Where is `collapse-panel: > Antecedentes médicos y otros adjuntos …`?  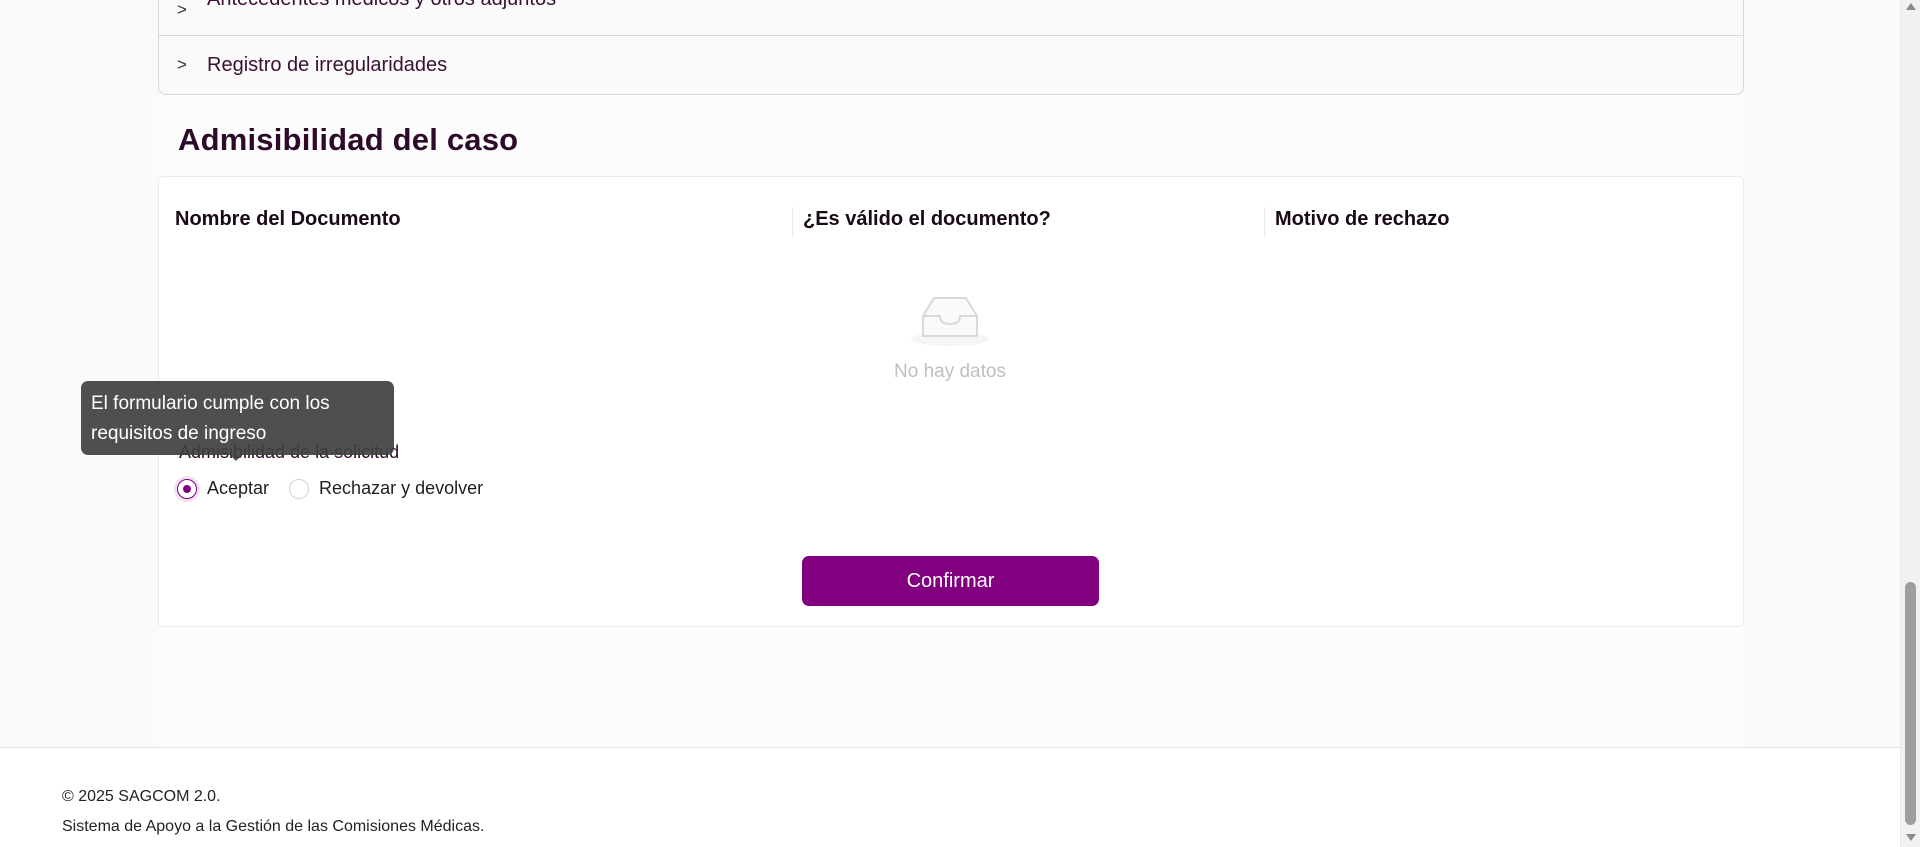 collapse-panel: > Antecedentes médicos y otros adjuntos … is located at coordinates (951, 47).